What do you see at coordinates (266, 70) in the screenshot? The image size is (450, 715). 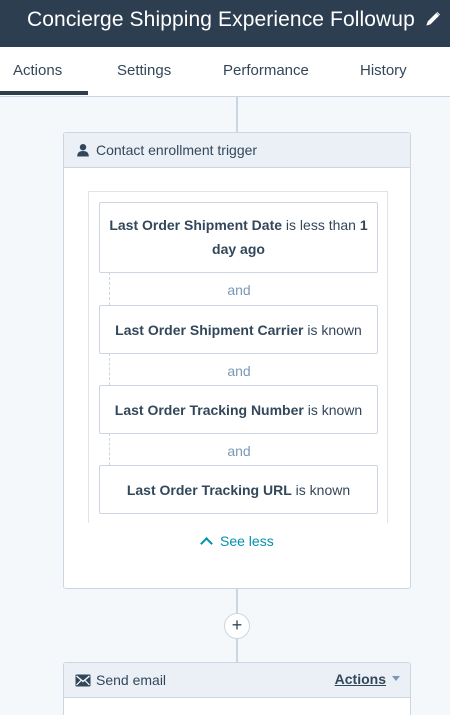 I see `tab-performance: Performance` at bounding box center [266, 70].